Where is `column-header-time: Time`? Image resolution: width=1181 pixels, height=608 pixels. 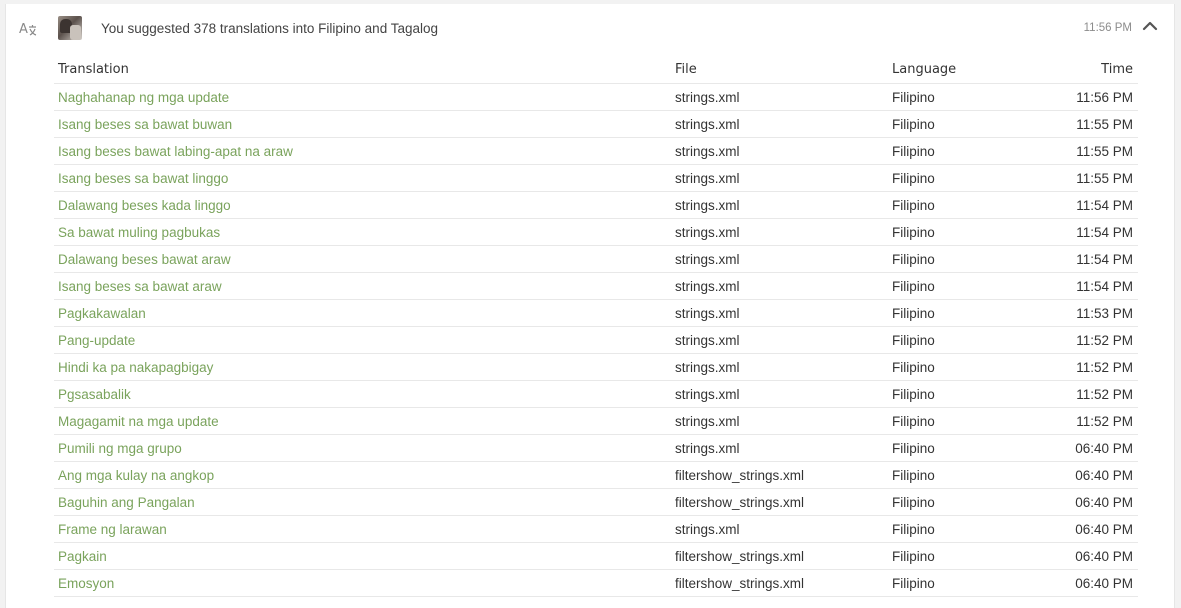 column-header-time: Time is located at coordinates (1092, 70).